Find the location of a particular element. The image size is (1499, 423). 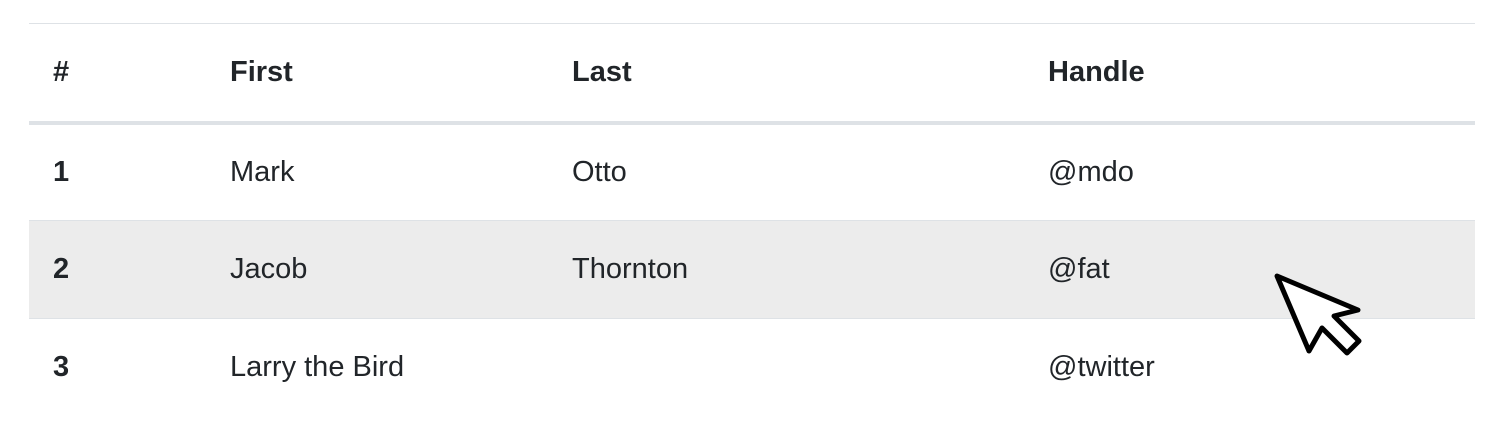

column-header-number: # is located at coordinates (117, 74).